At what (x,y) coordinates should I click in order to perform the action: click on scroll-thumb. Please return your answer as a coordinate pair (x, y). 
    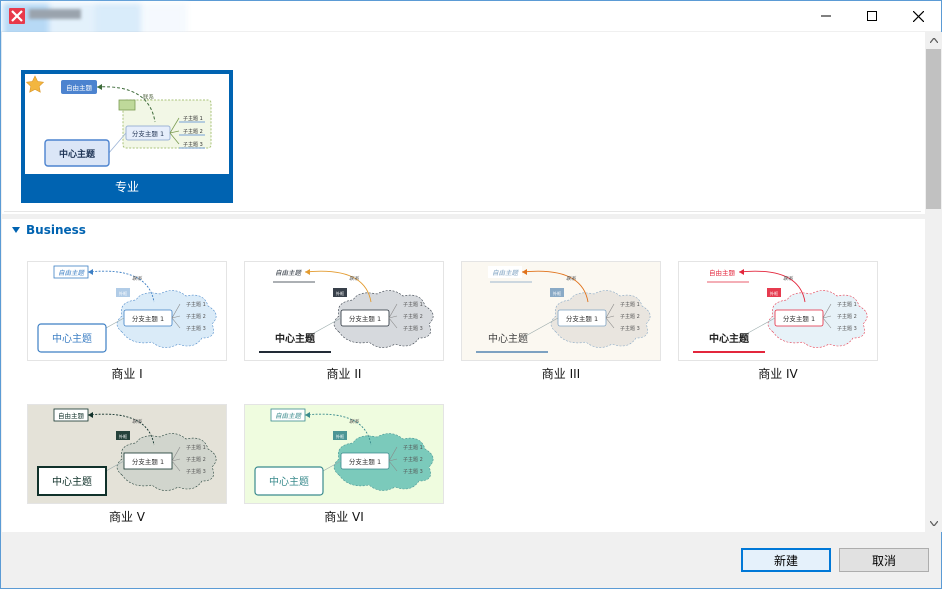
    Looking at the image, I should click on (933, 129).